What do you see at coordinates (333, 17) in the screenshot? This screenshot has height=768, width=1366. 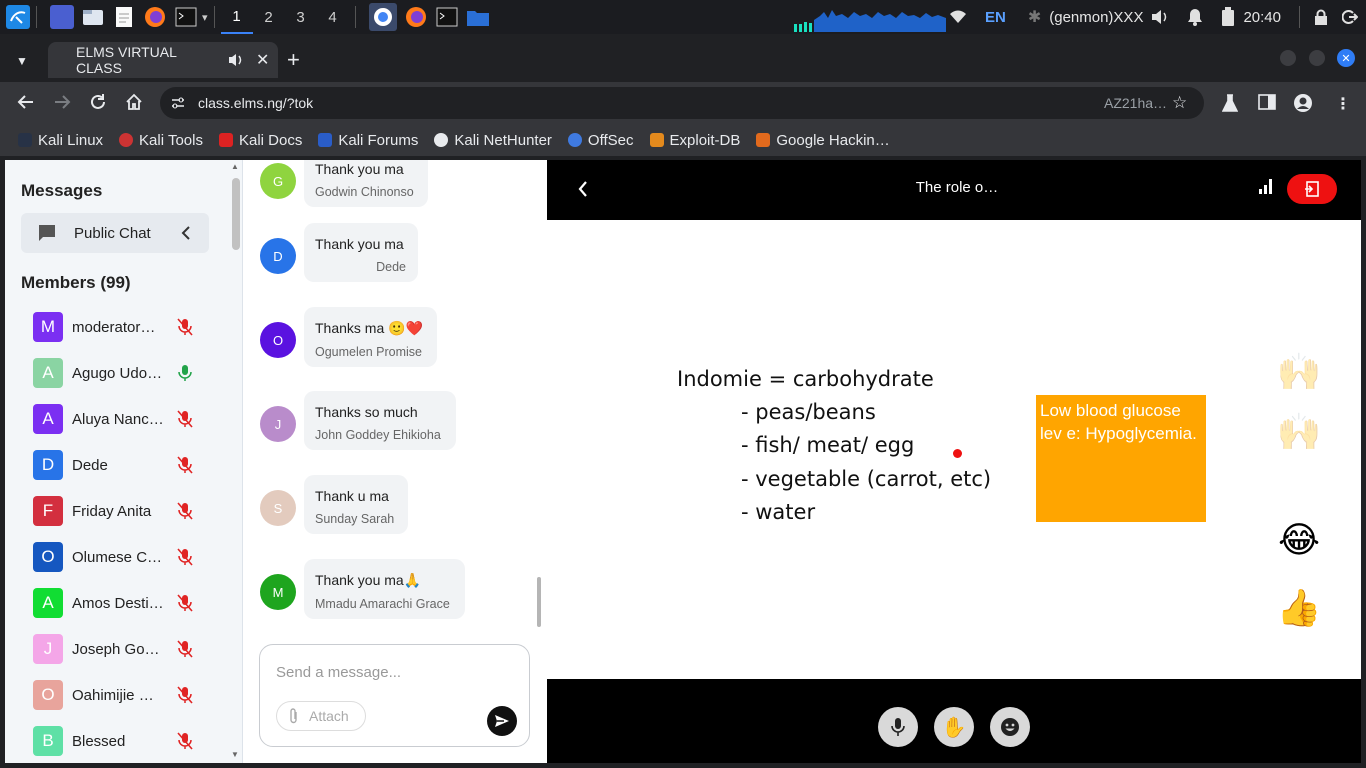 I see `workspace-4: 4` at bounding box center [333, 17].